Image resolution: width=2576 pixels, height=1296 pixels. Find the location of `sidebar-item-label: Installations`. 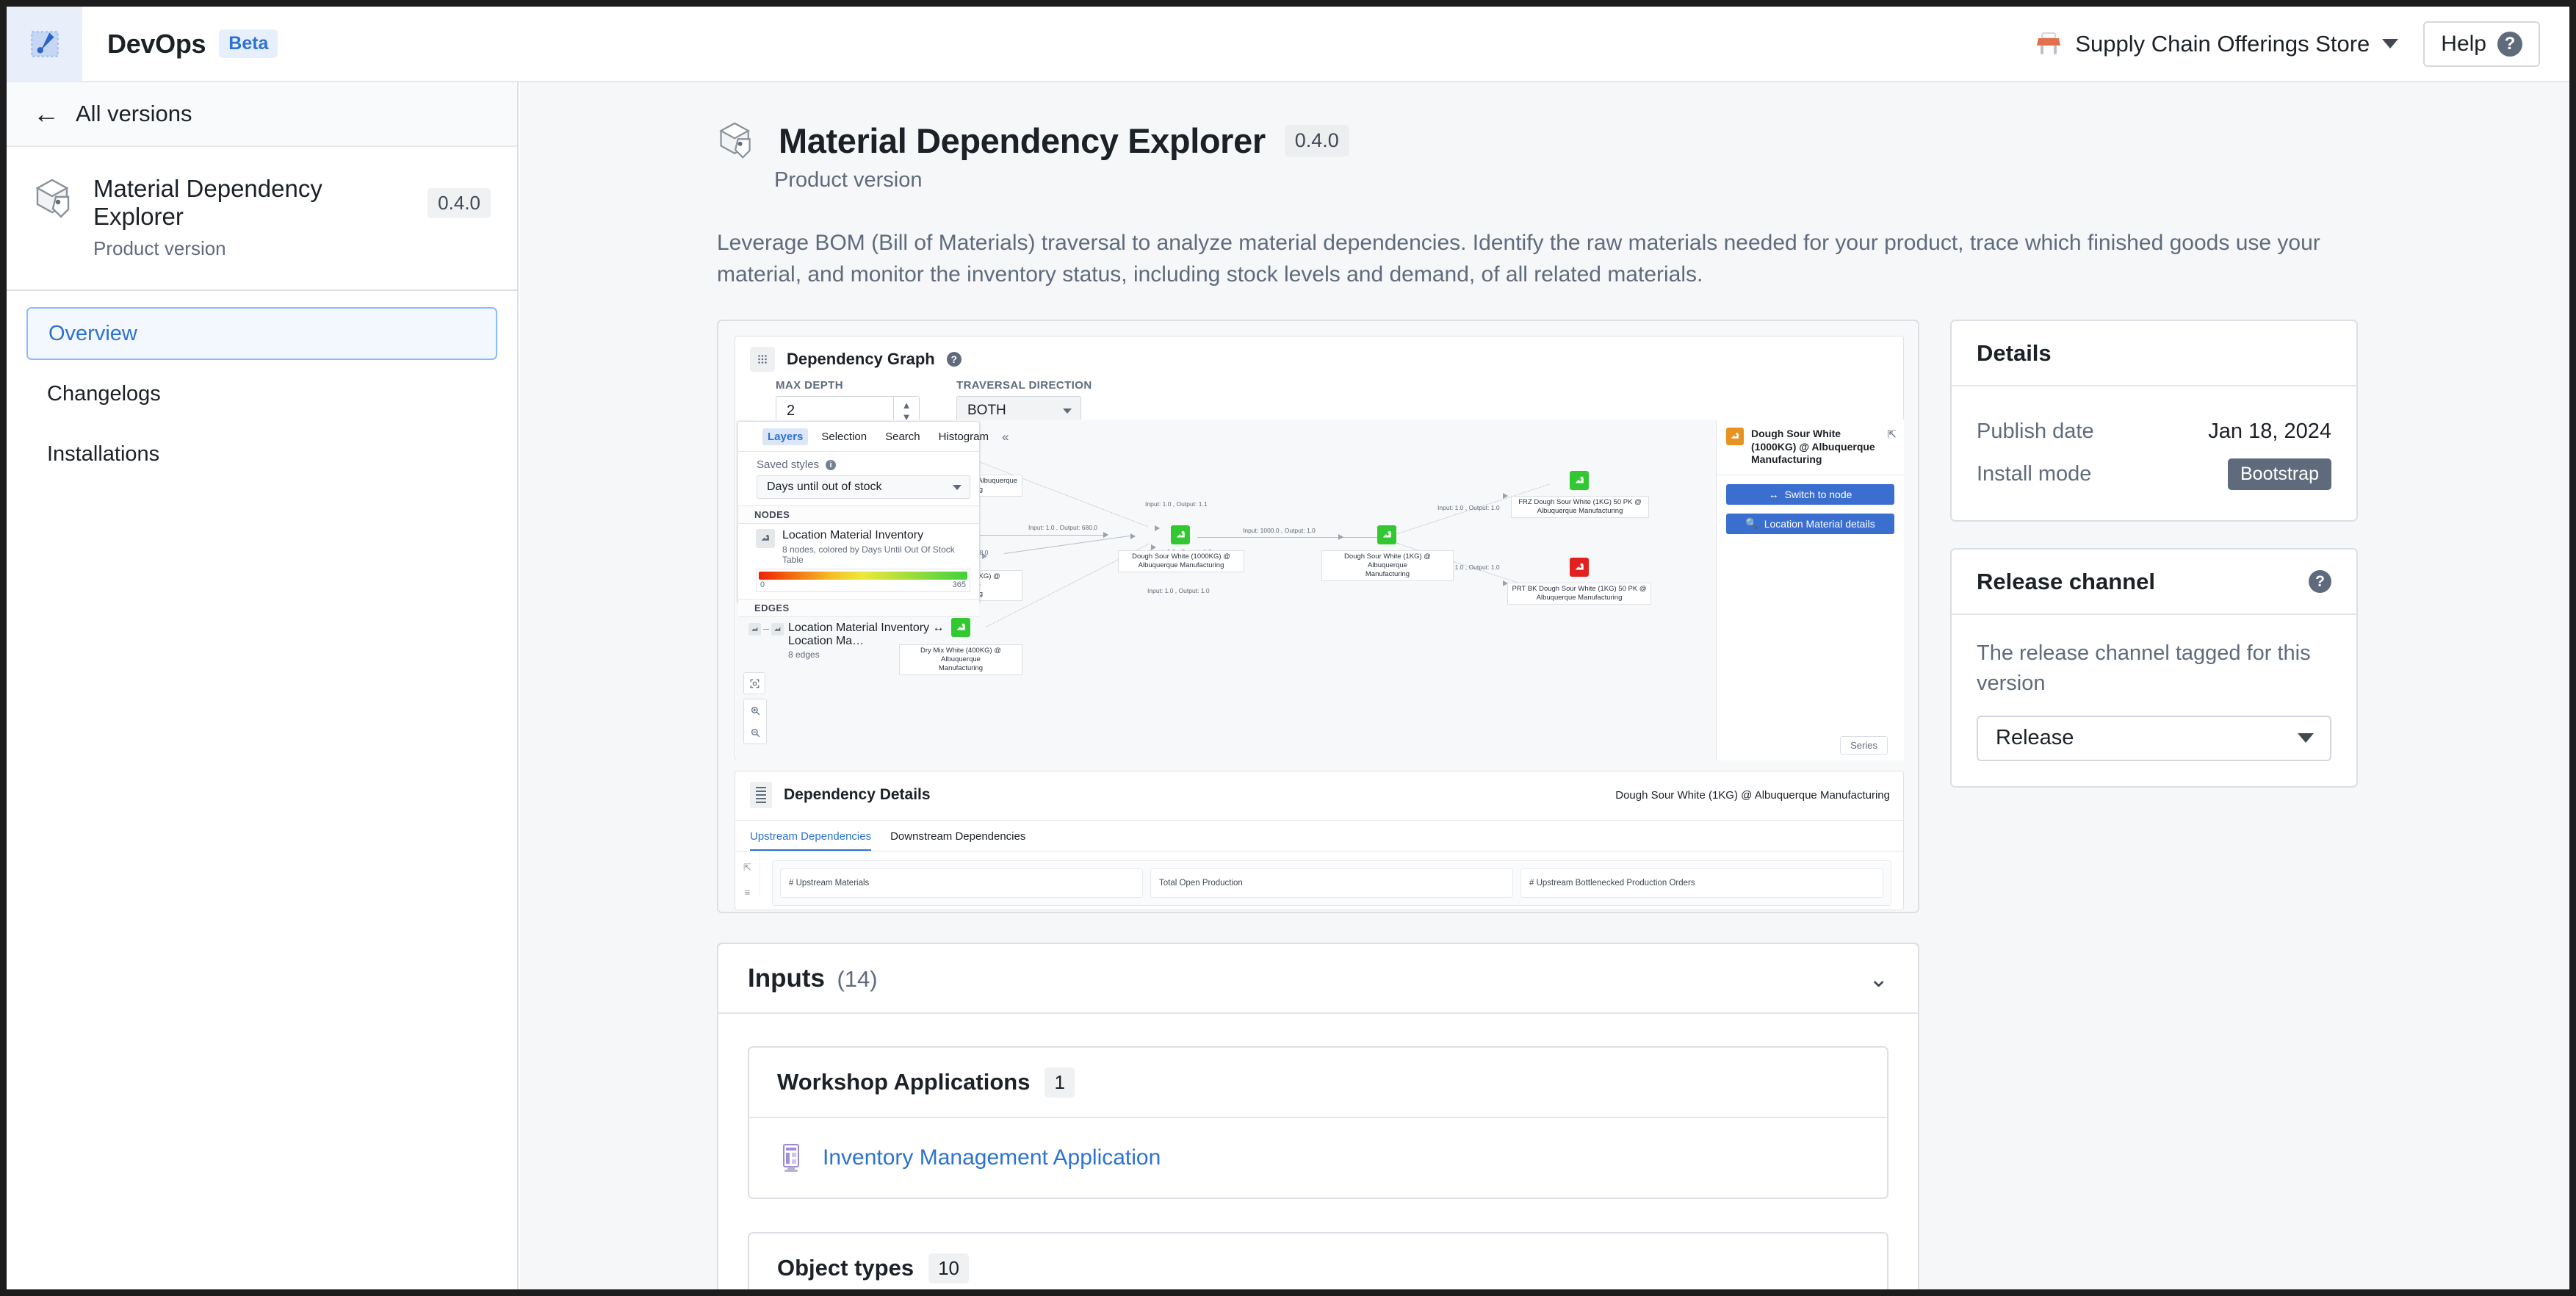

sidebar-item-label: Installations is located at coordinates (103, 454).